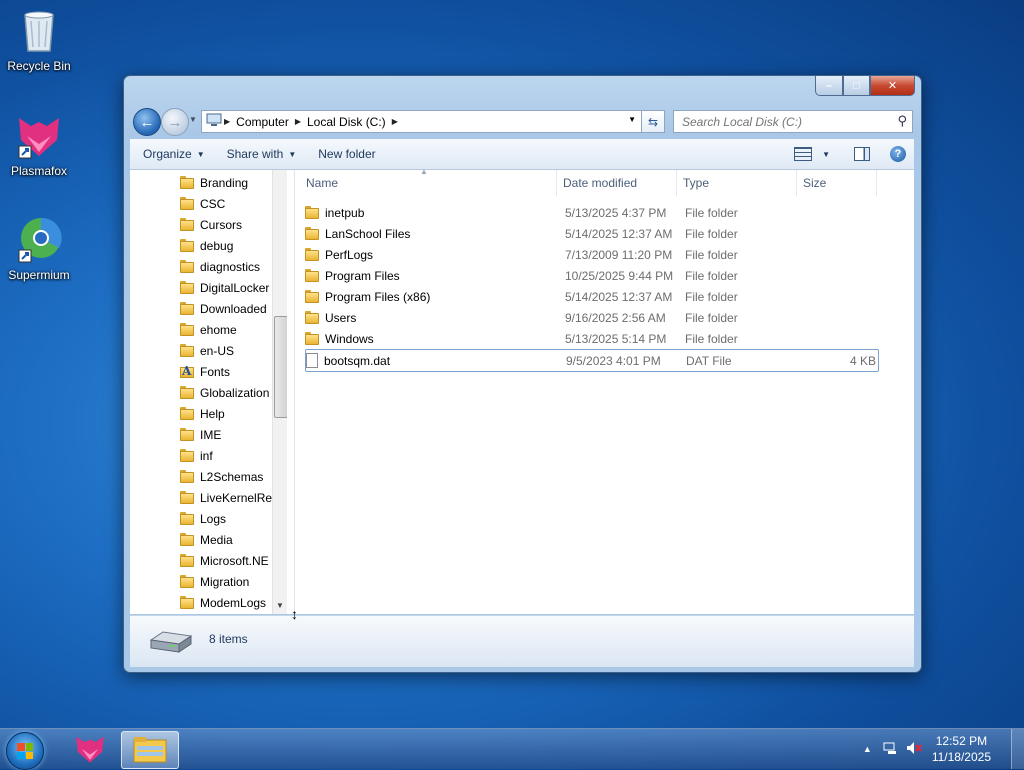 The width and height of the screenshot is (1024, 770). I want to click on network-icon, so click(890, 749).